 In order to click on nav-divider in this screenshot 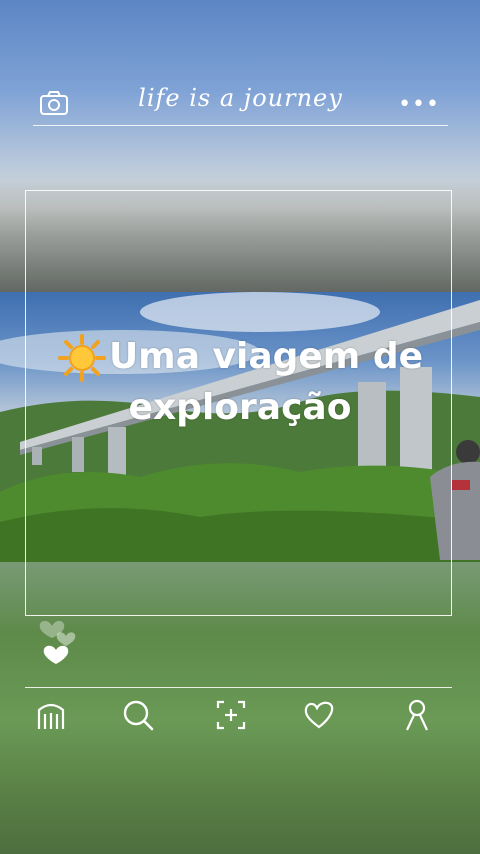, I will do `click(238, 687)`.